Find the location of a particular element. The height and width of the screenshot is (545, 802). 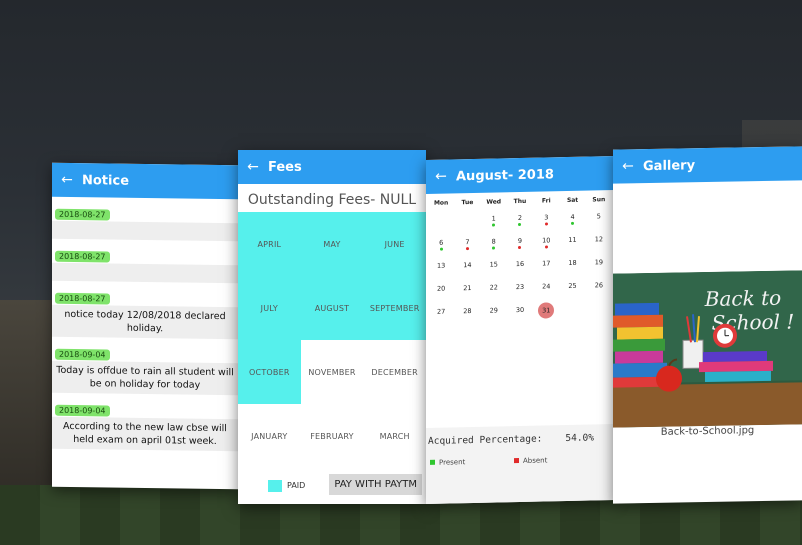

outstanding-fees-heading: Outstanding Fees- NULL is located at coordinates (332, 200).